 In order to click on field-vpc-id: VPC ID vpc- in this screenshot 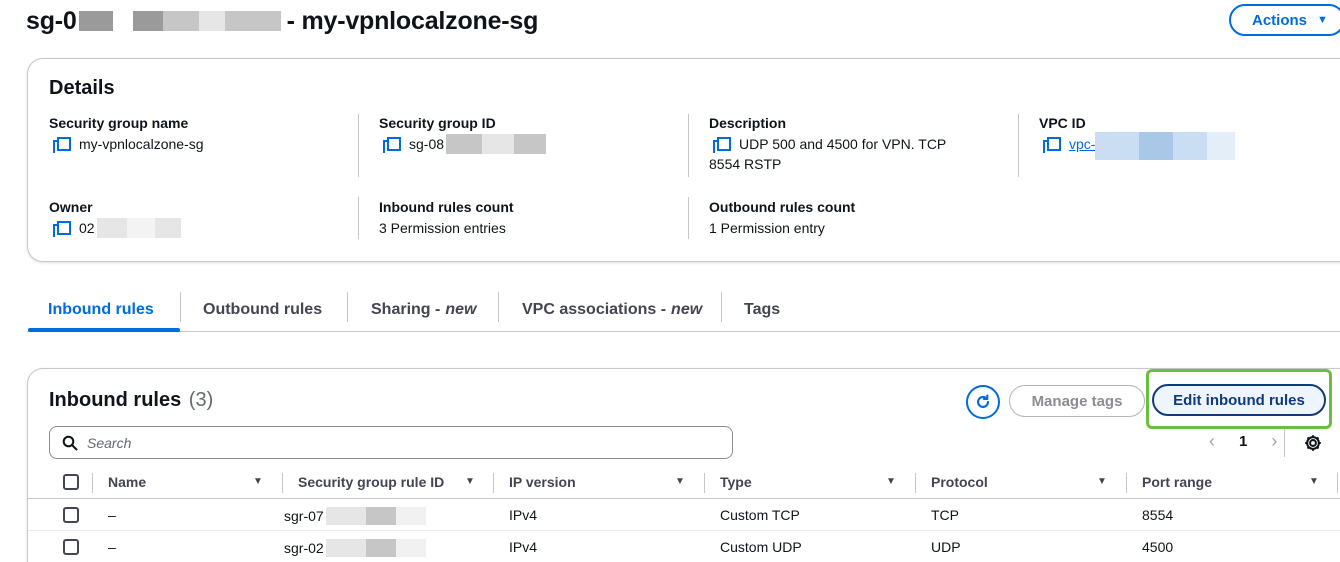, I will do `click(1137, 137)`.